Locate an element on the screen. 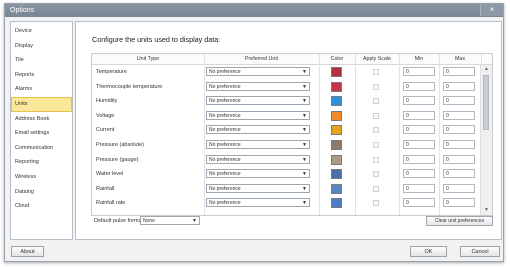 The image size is (510, 267). column-max: Max is located at coordinates (460, 59).